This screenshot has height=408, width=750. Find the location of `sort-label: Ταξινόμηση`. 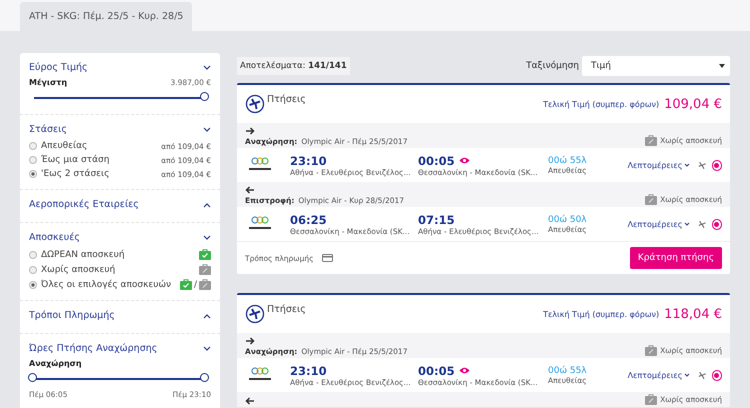

sort-label: Ταξινόμηση is located at coordinates (552, 66).